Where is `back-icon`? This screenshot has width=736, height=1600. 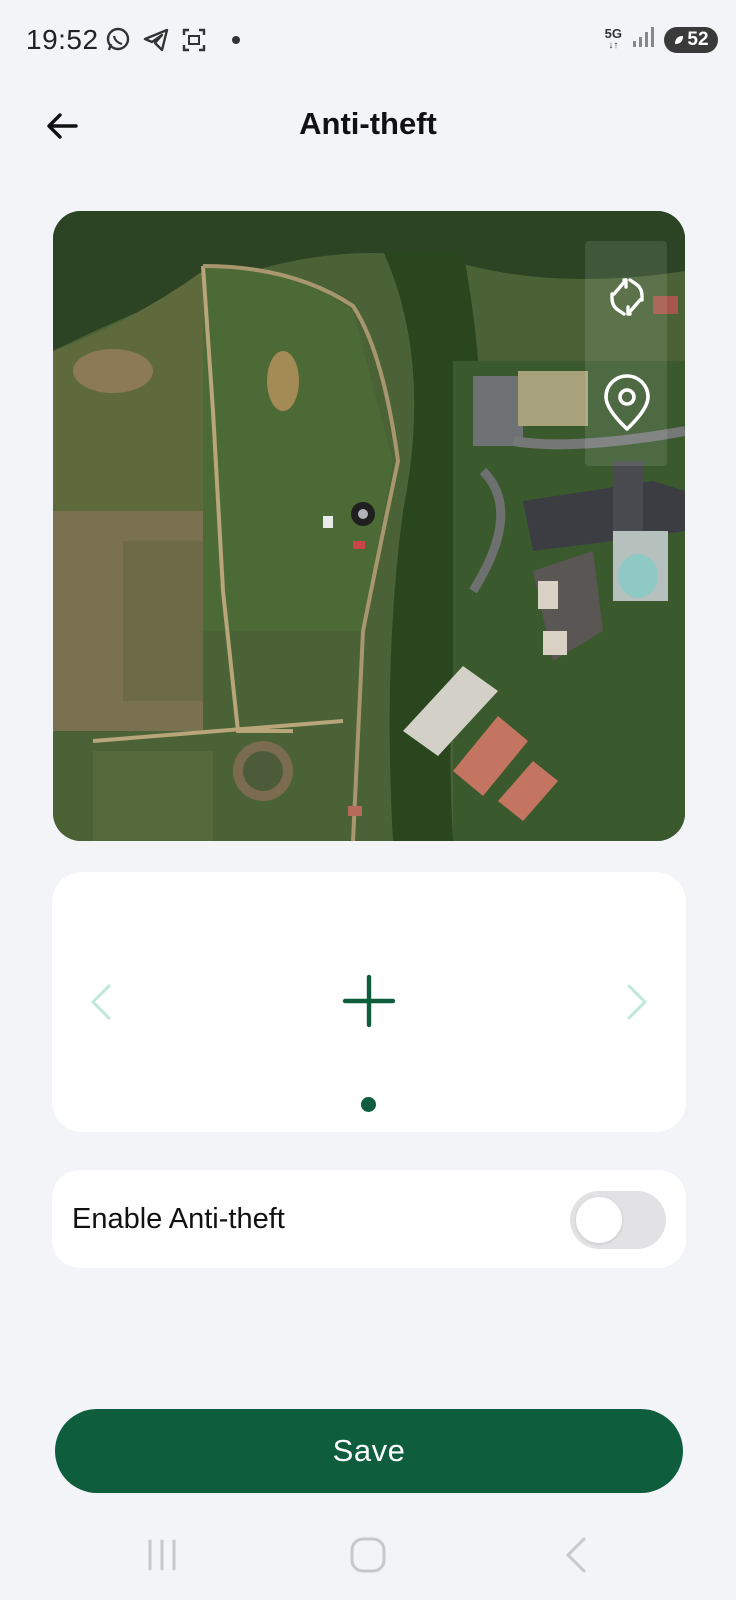
back-icon is located at coordinates (576, 1555).